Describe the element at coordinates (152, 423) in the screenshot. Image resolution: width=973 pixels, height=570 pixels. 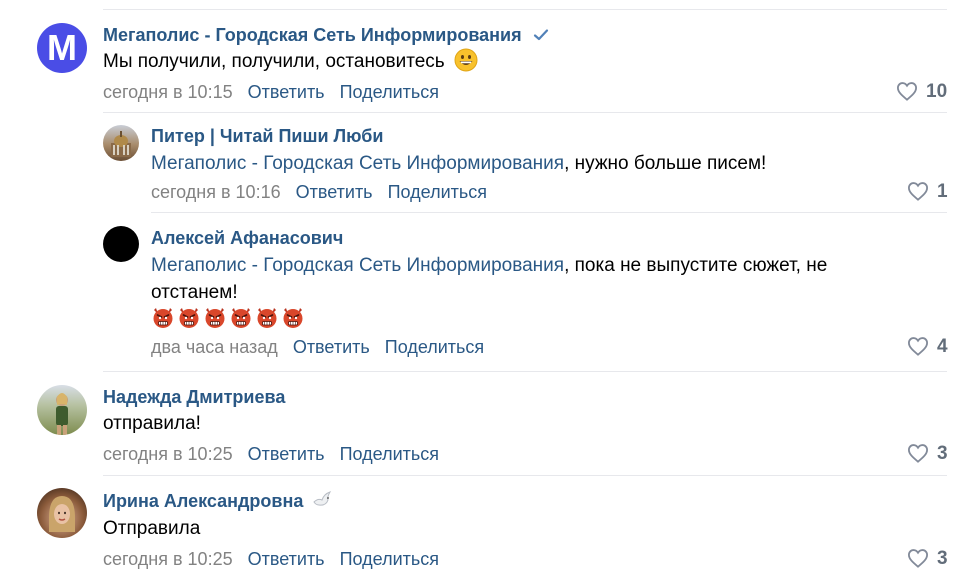
I see `comment-text: отправила!` at that location.